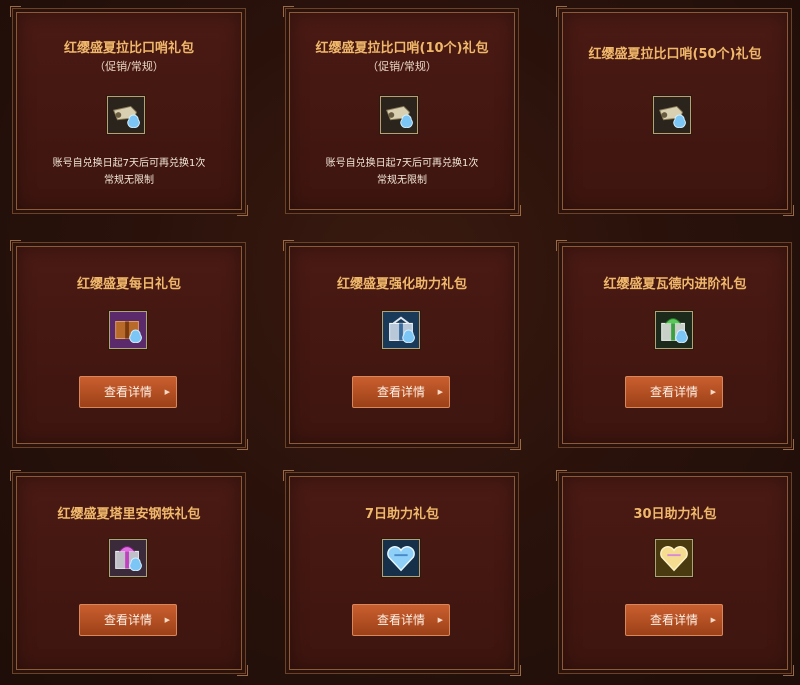 The image size is (800, 685). What do you see at coordinates (401, 330) in the screenshot?
I see `blue-gift-box-icon` at bounding box center [401, 330].